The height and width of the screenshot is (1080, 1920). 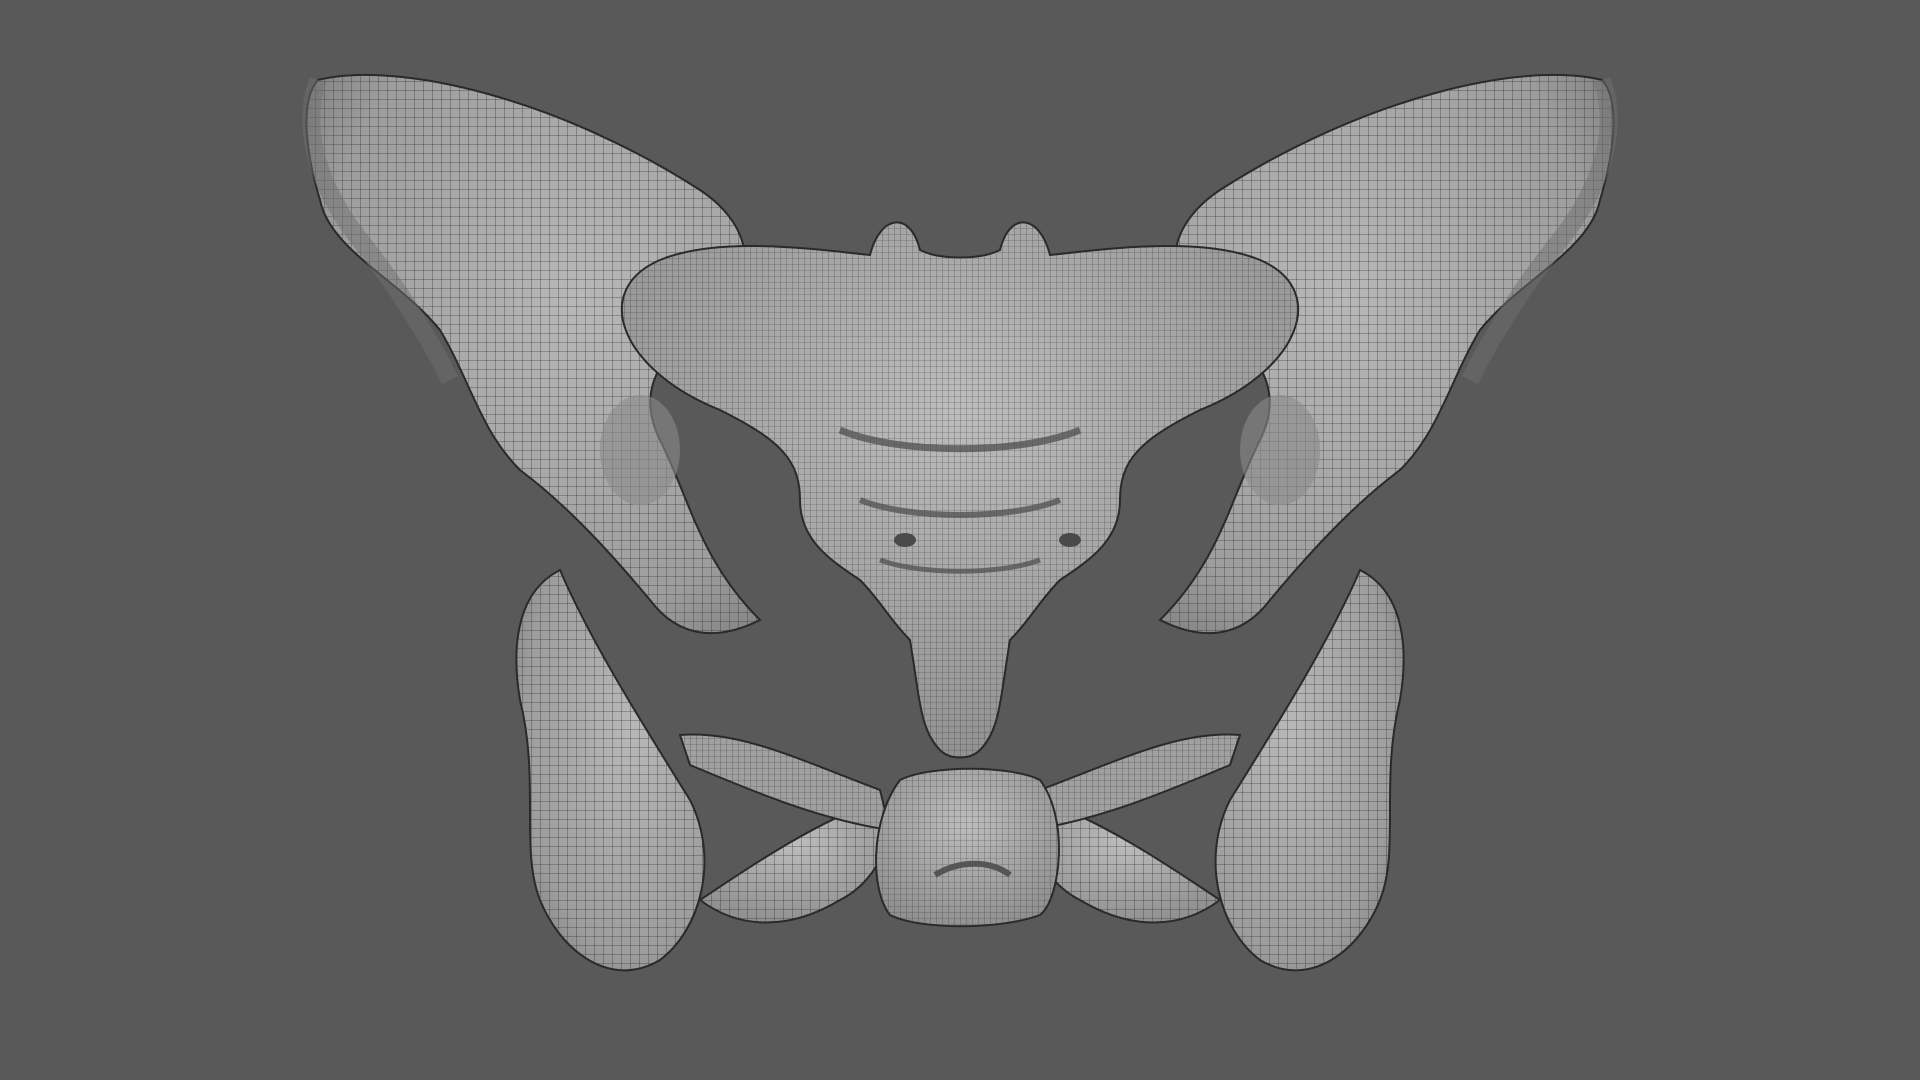 I want to click on pubic-symphysis, so click(x=967, y=847).